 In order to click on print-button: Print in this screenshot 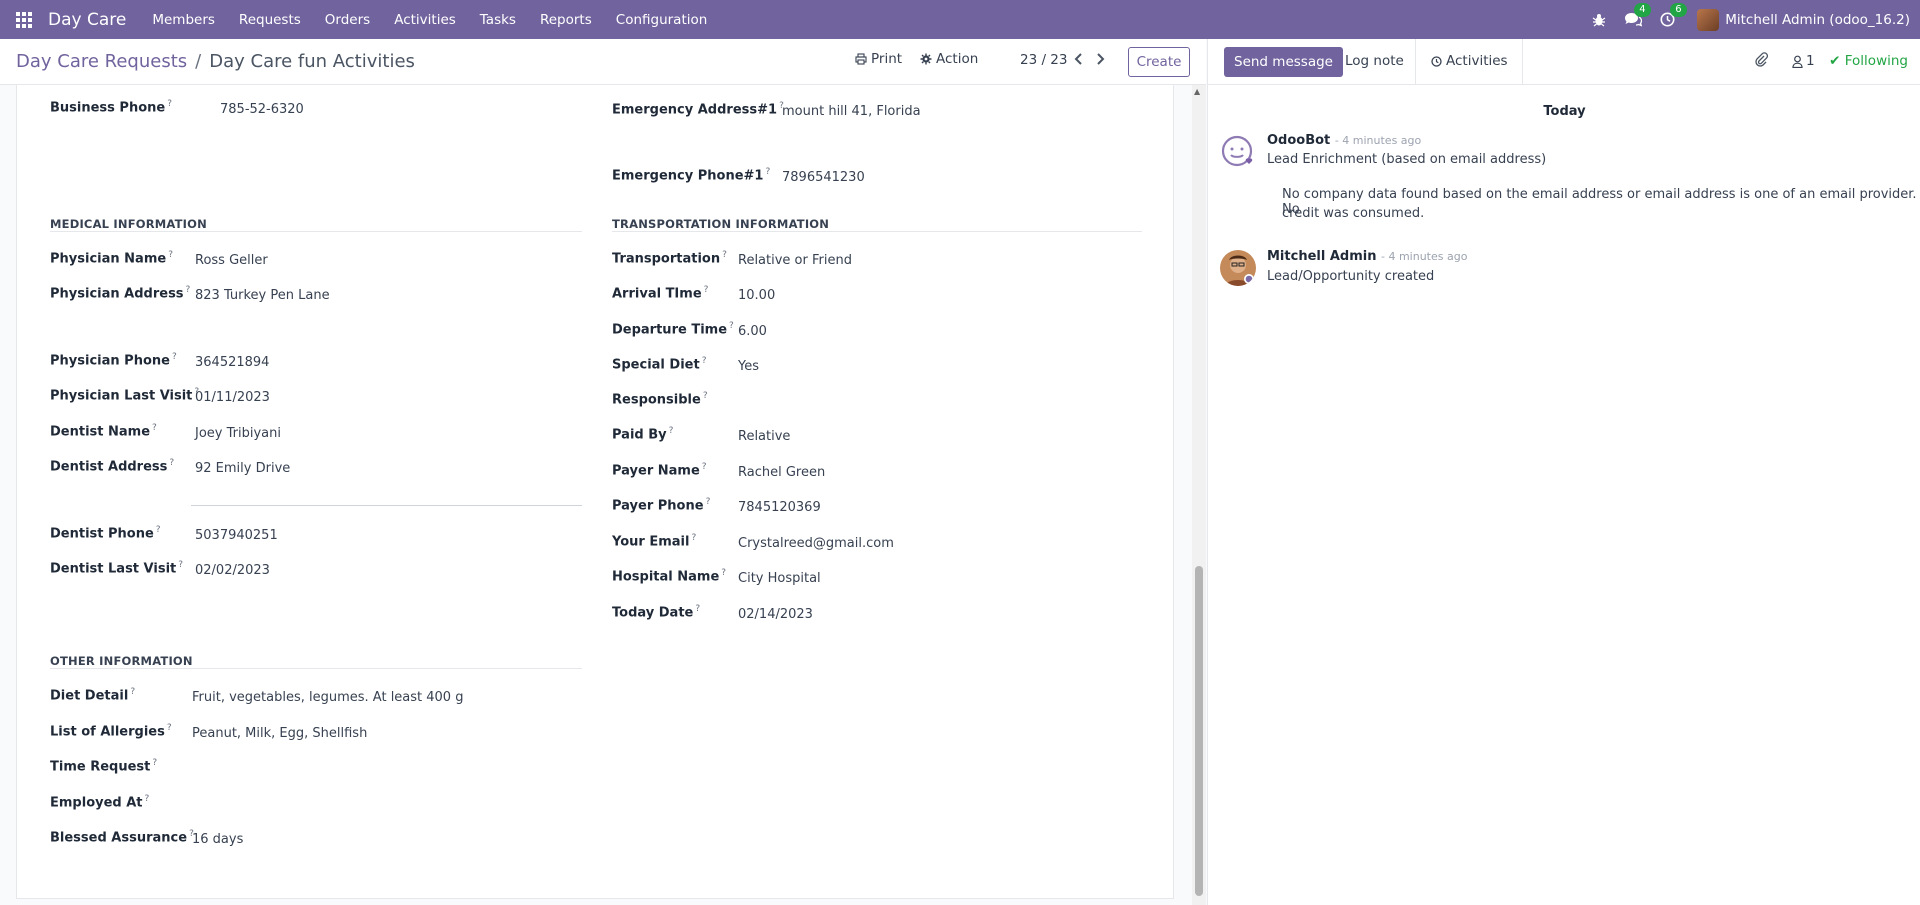, I will do `click(878, 59)`.